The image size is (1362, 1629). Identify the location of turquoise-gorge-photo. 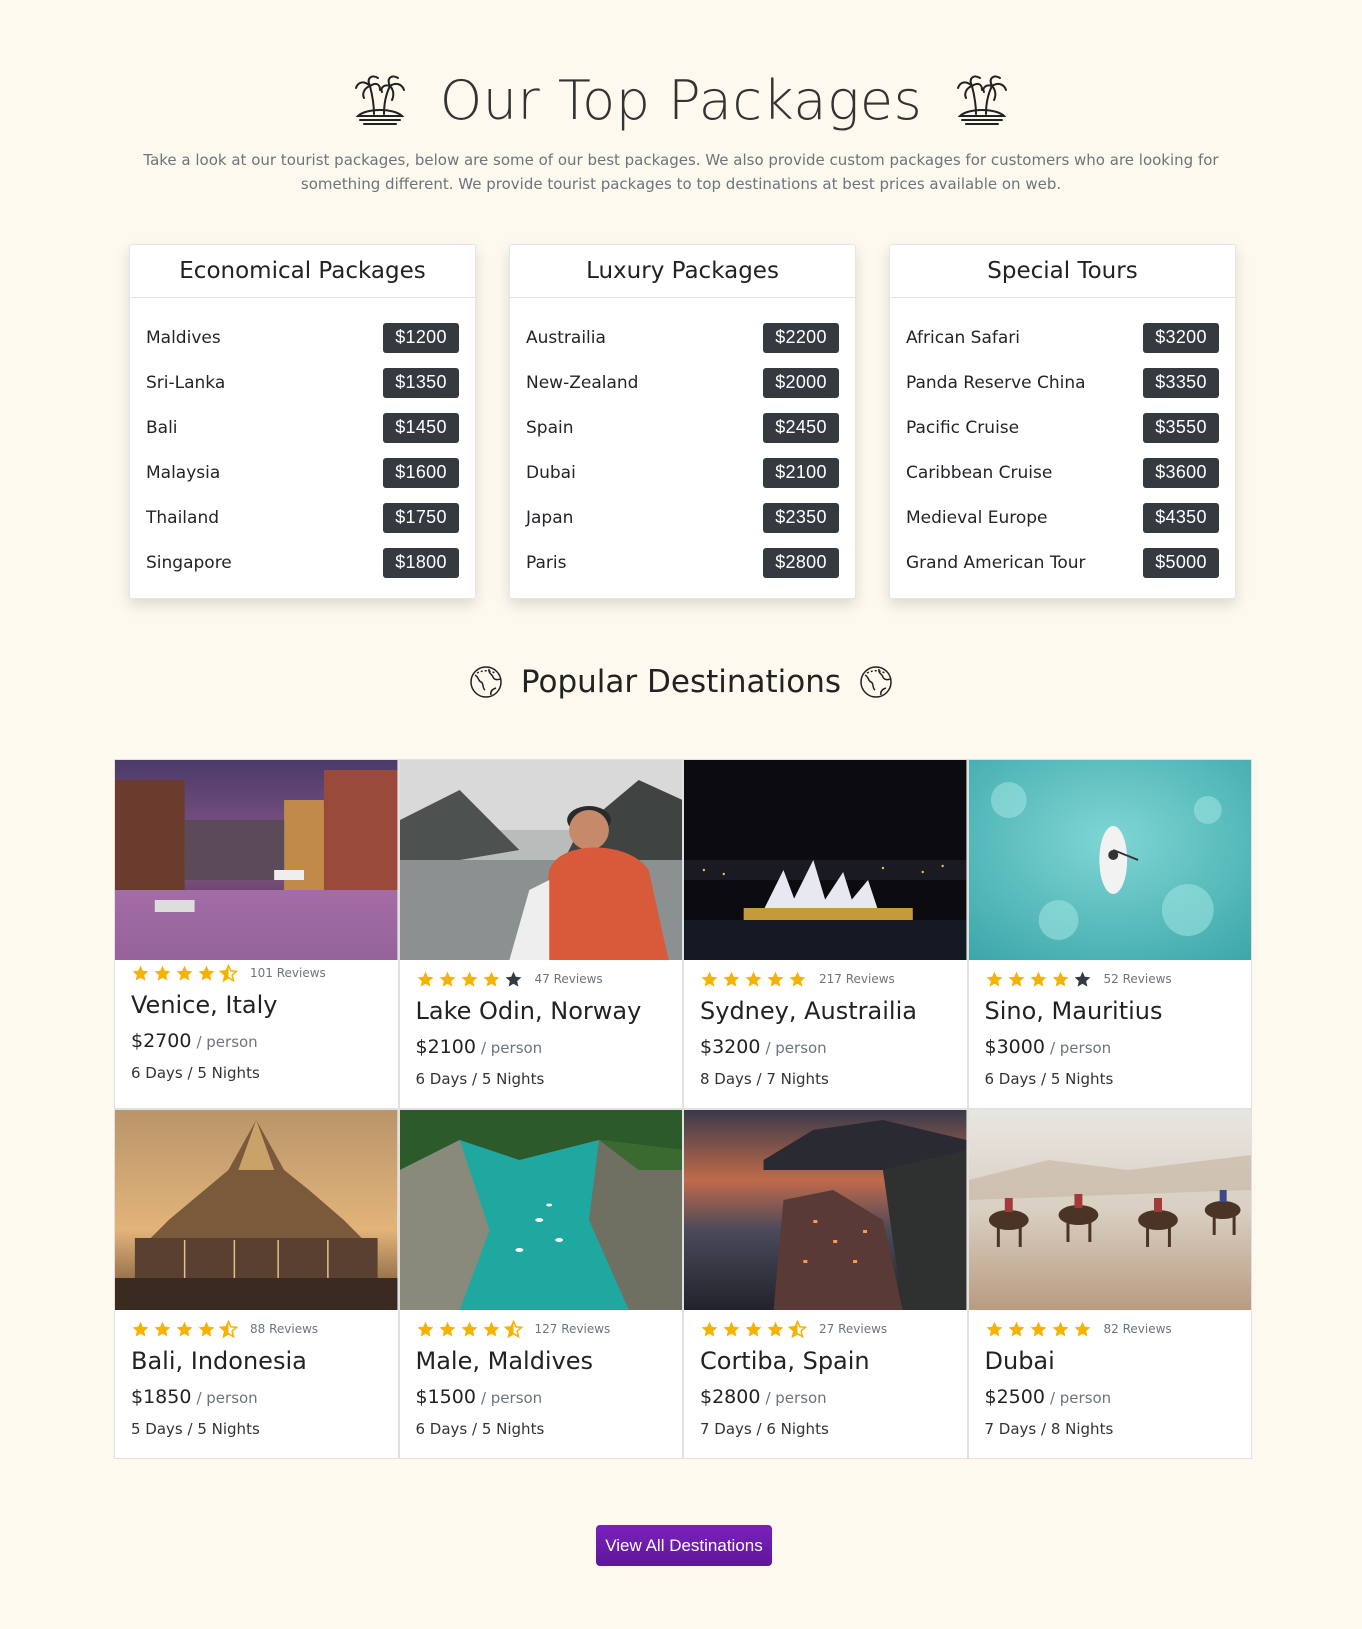
(540, 1210).